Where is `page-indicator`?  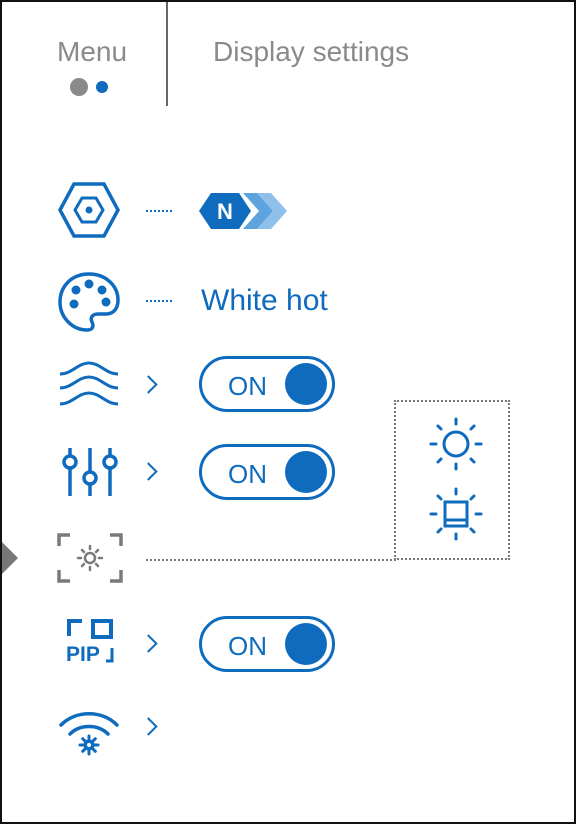
page-indicator is located at coordinates (91, 87).